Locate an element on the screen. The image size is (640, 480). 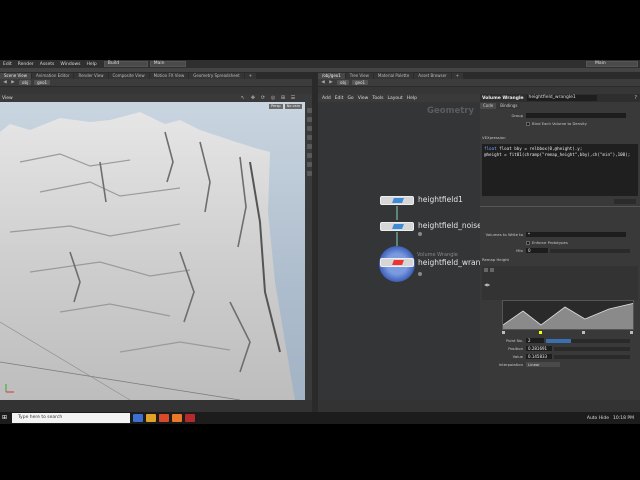
browser-icon is located at coordinates (164, 418).